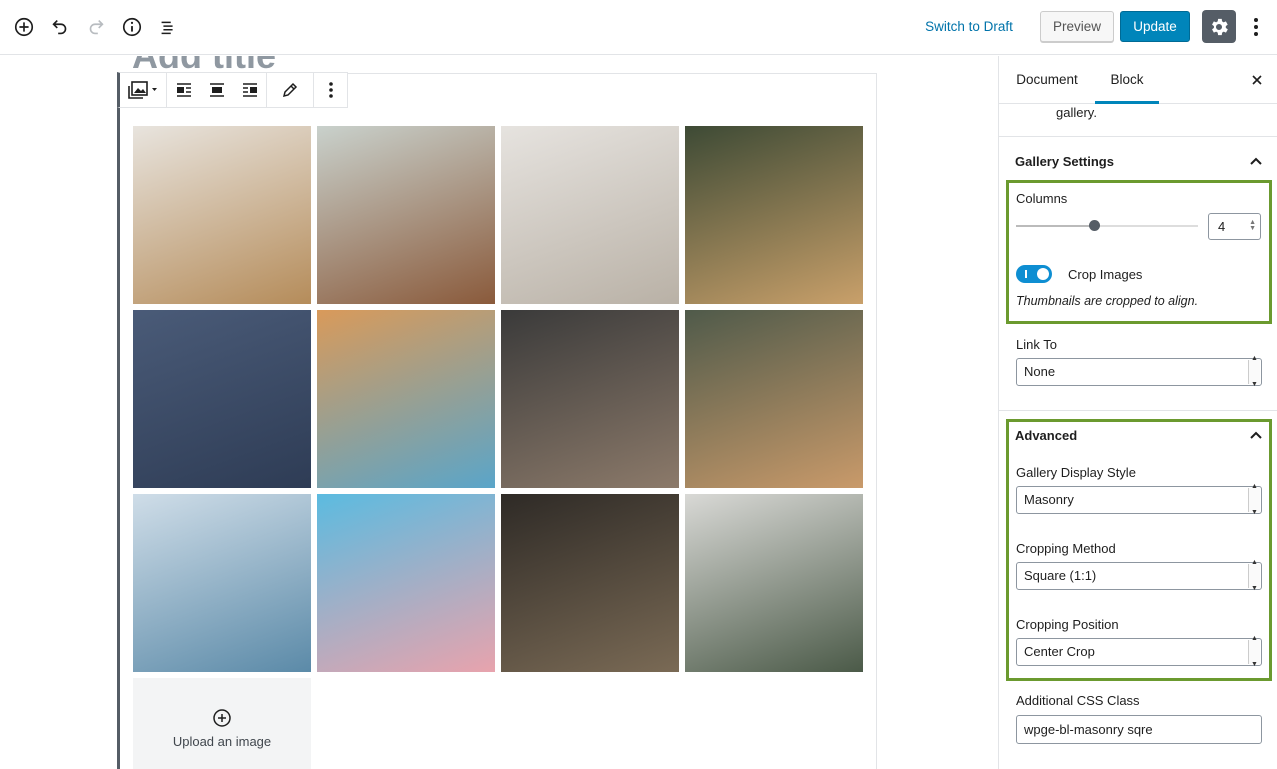 Image resolution: width=1277 pixels, height=769 pixels. Describe the element at coordinates (1066, 548) in the screenshot. I see `cropping-method-label: Cropping Method` at that location.